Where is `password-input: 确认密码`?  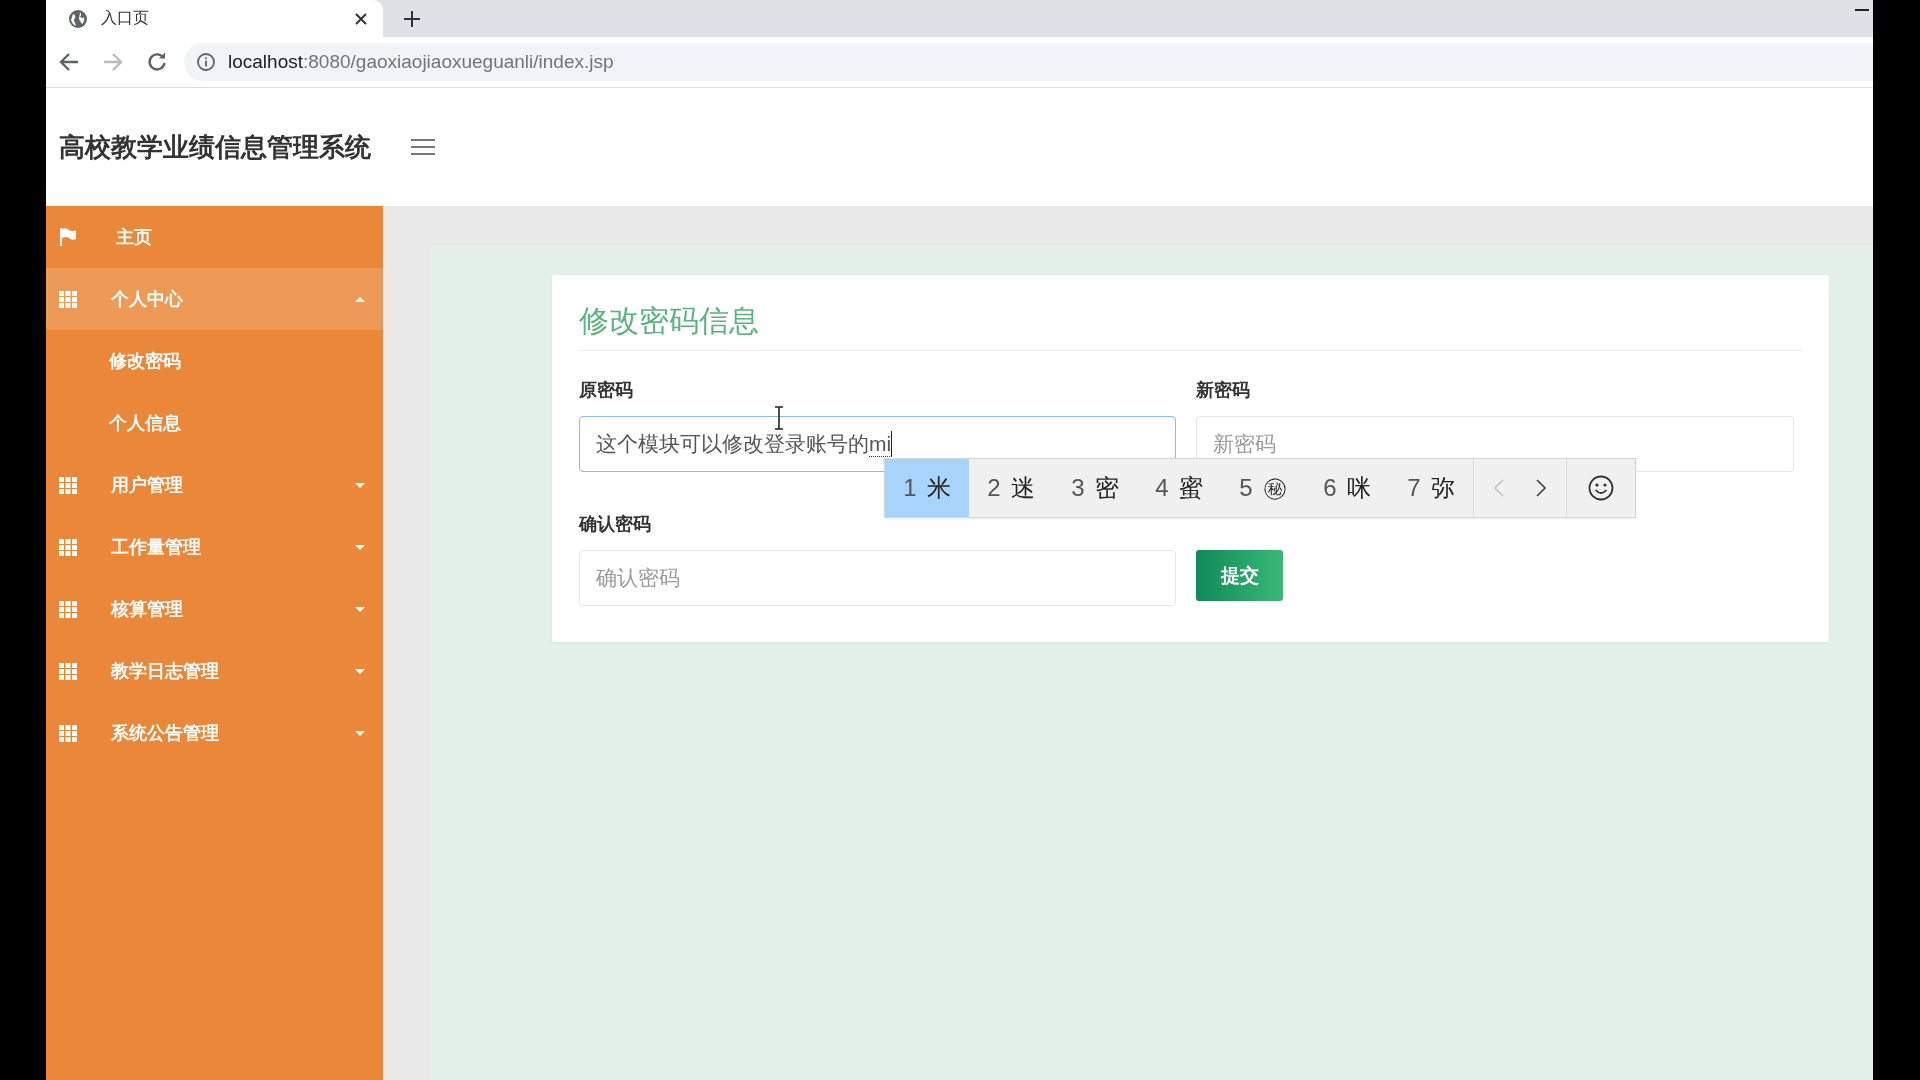
password-input: 确认密码 is located at coordinates (877, 578).